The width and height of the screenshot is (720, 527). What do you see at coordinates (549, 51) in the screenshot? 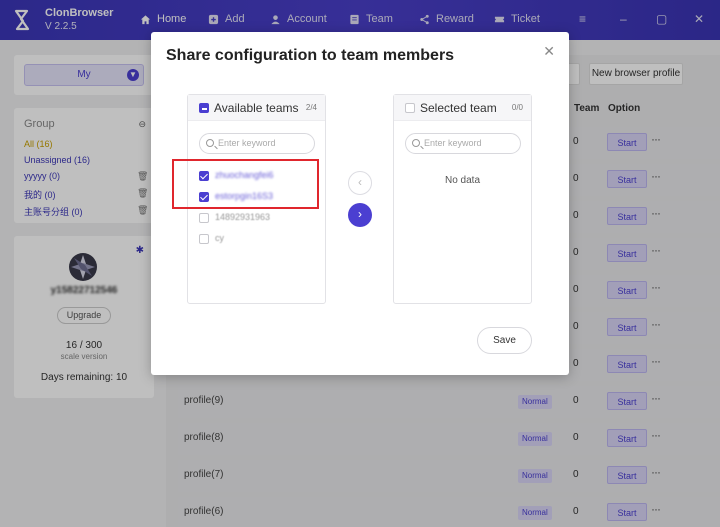
I see `close-icon: ✕` at bounding box center [549, 51].